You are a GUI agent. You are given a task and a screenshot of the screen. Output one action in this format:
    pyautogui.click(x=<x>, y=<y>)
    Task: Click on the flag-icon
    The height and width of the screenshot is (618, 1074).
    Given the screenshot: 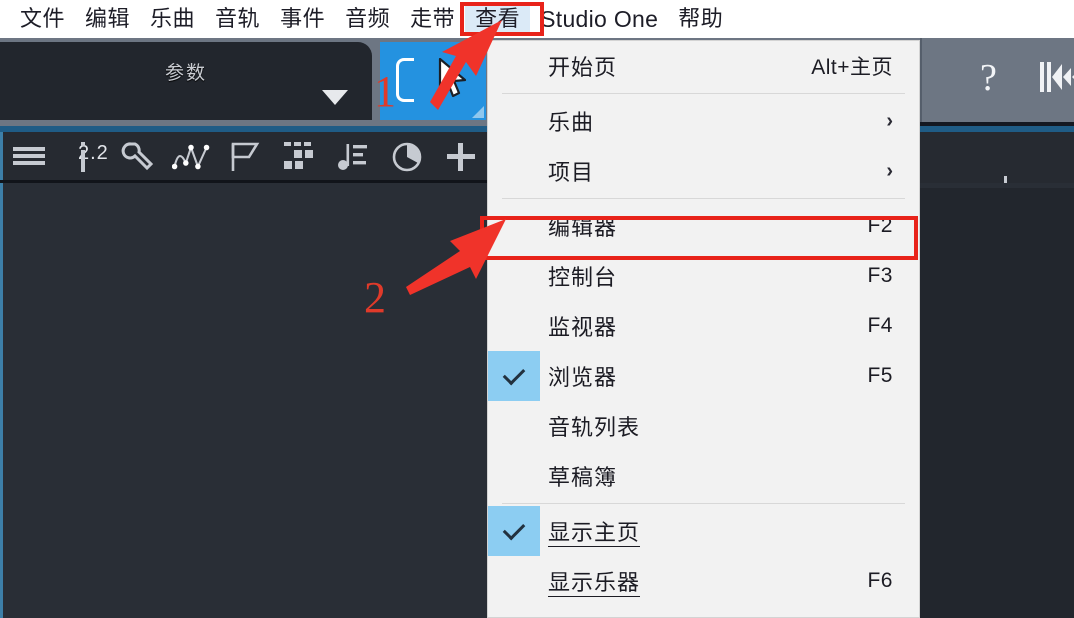 What is the action you would take?
    pyautogui.click(x=245, y=157)
    